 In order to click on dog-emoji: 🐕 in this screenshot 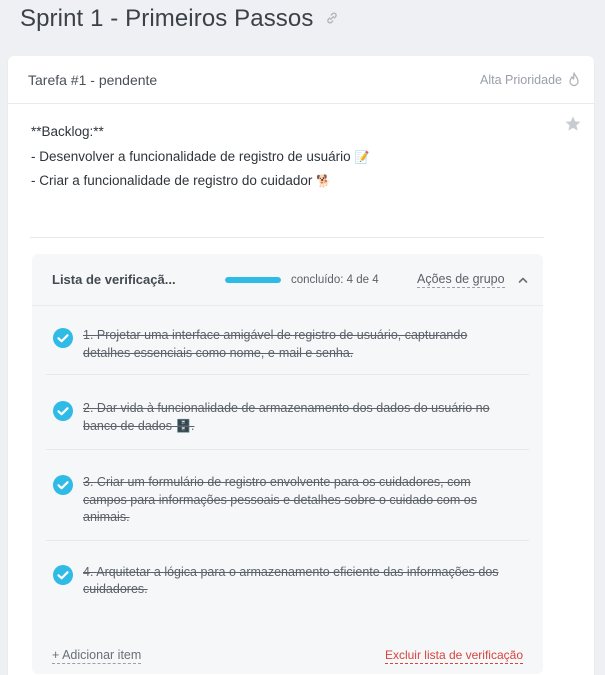, I will do `click(324, 181)`.